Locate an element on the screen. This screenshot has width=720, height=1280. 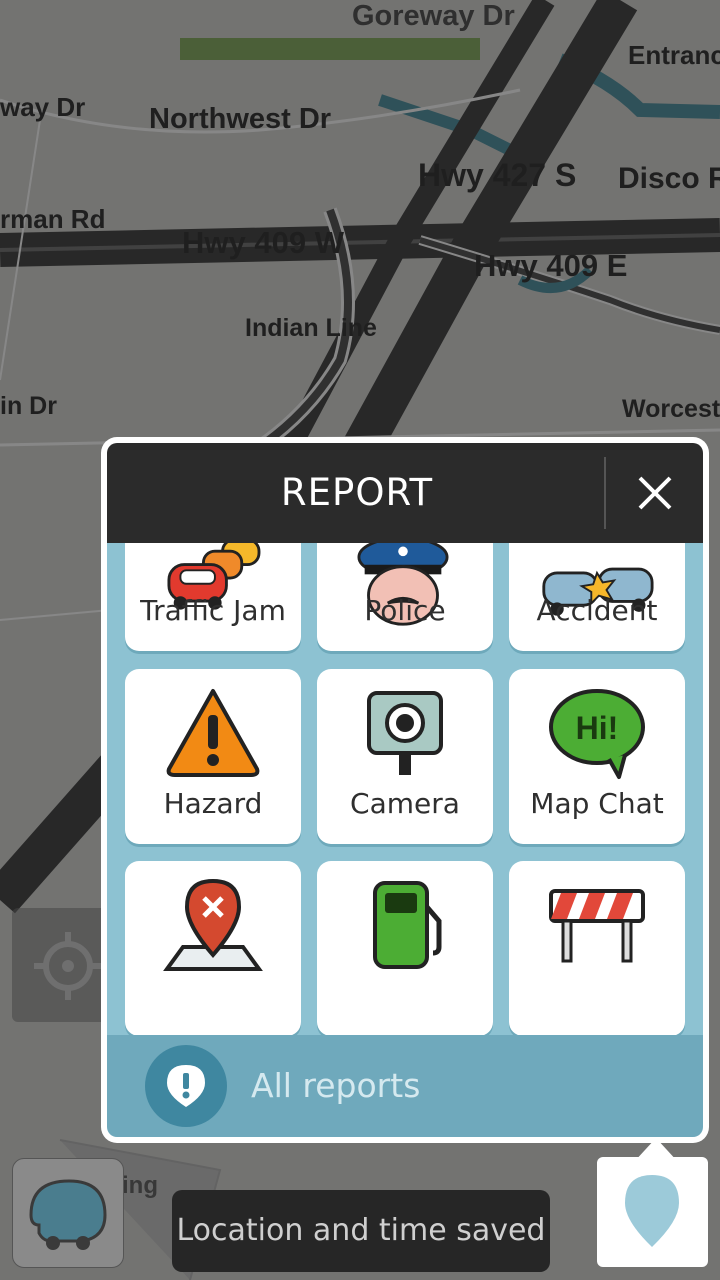
report-accident-button: Accident is located at coordinates (597, 597).